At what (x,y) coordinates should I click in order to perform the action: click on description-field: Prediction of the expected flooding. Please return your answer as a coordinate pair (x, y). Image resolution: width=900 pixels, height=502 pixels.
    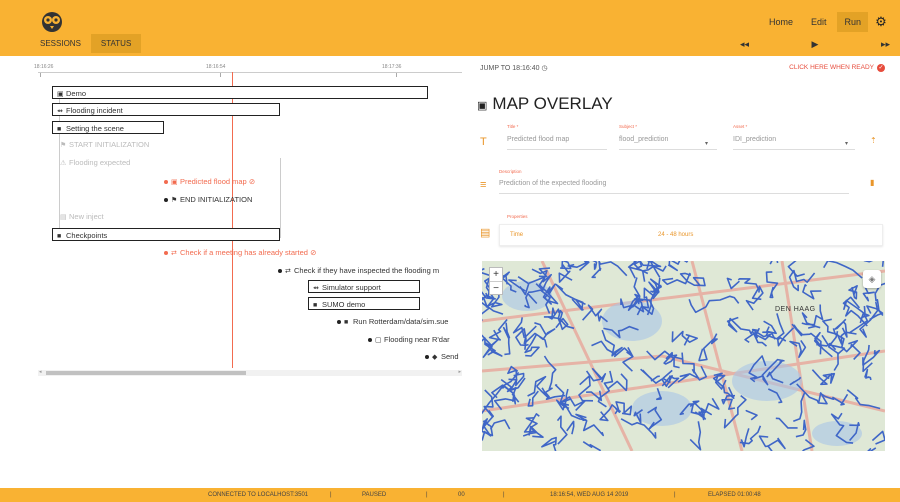
    Looking at the image, I should click on (674, 187).